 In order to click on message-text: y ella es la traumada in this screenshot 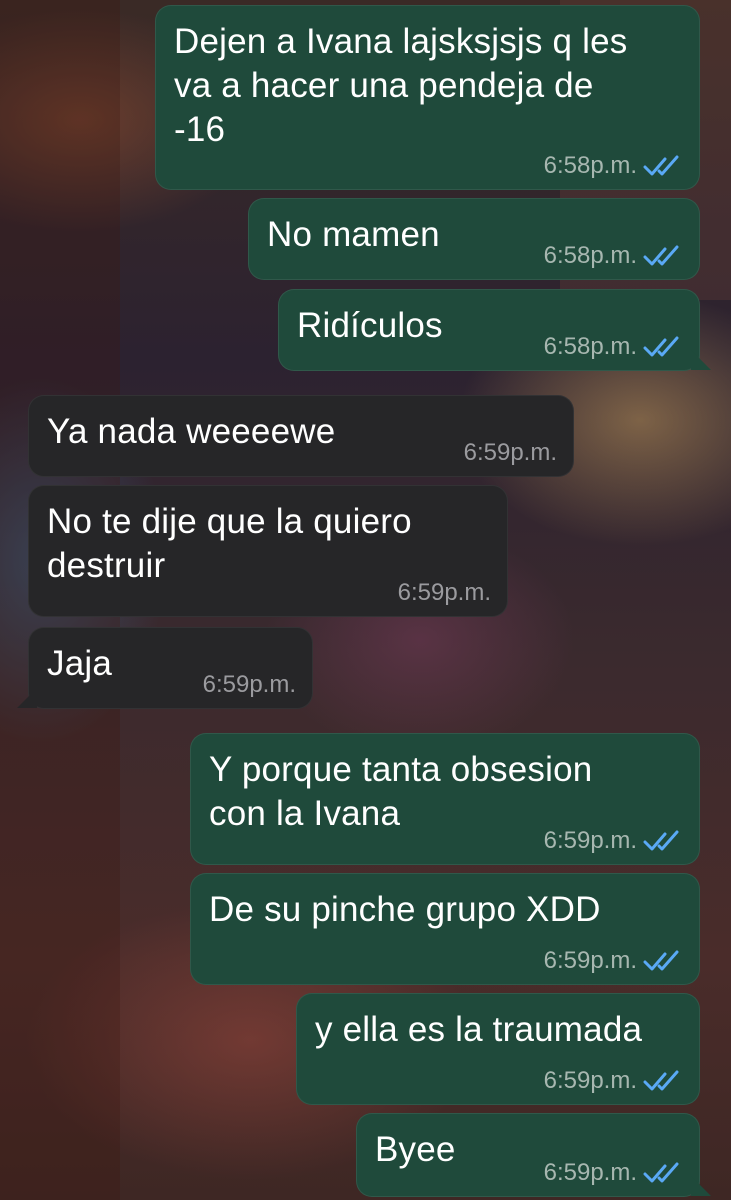, I will do `click(479, 1029)`.